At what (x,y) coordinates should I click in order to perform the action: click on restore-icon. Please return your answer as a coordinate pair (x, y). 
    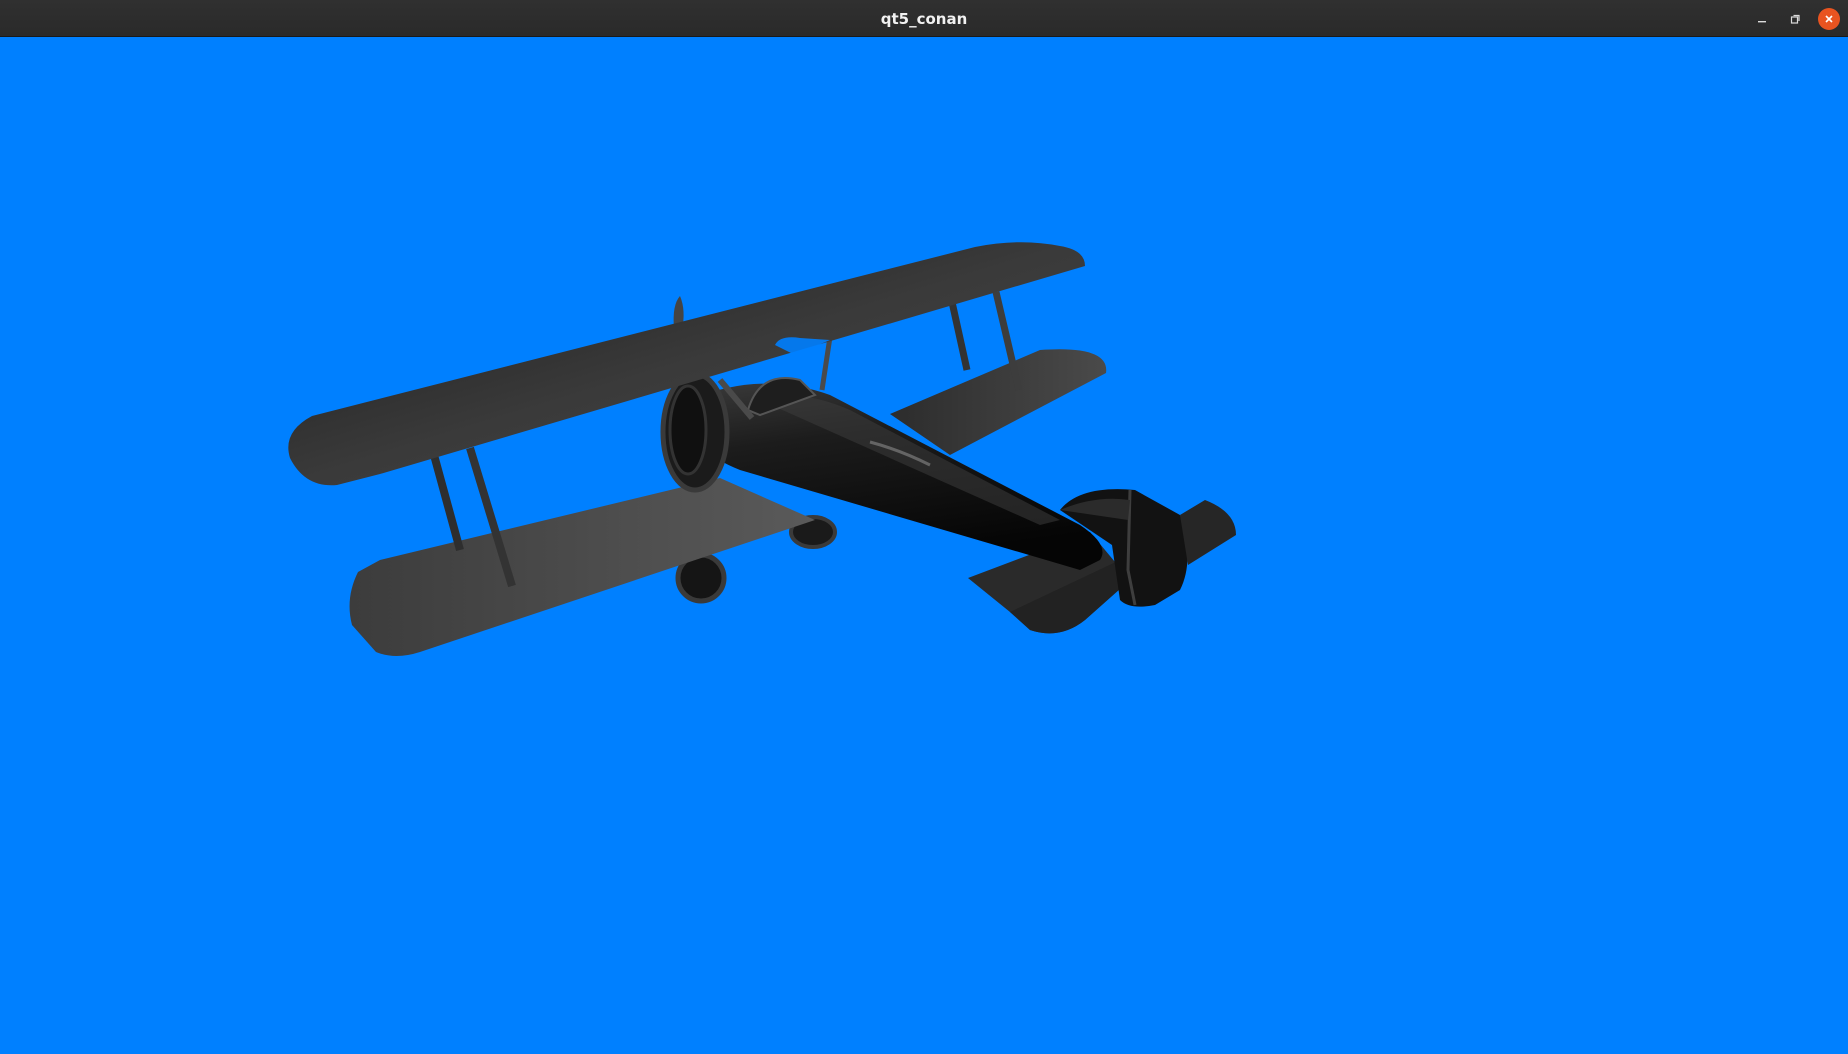
    Looking at the image, I should click on (1795, 19).